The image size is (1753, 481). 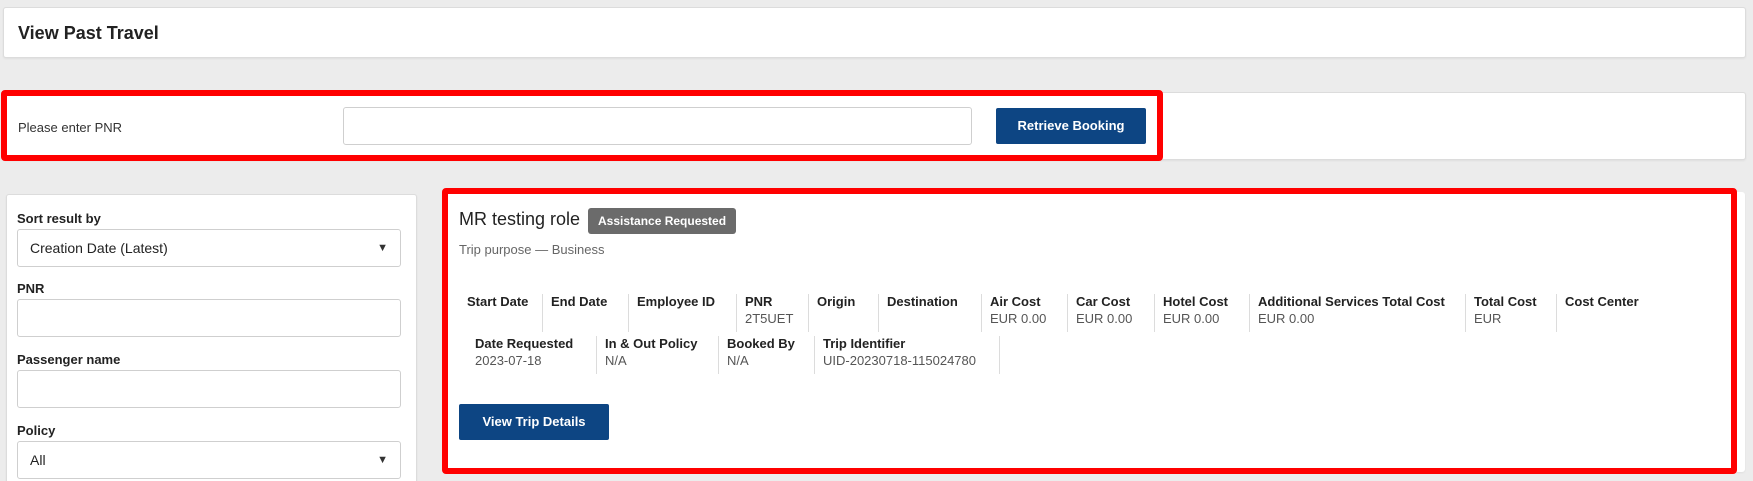 I want to click on retrieve-booking-button: Retrieve Booking, so click(x=1071, y=126).